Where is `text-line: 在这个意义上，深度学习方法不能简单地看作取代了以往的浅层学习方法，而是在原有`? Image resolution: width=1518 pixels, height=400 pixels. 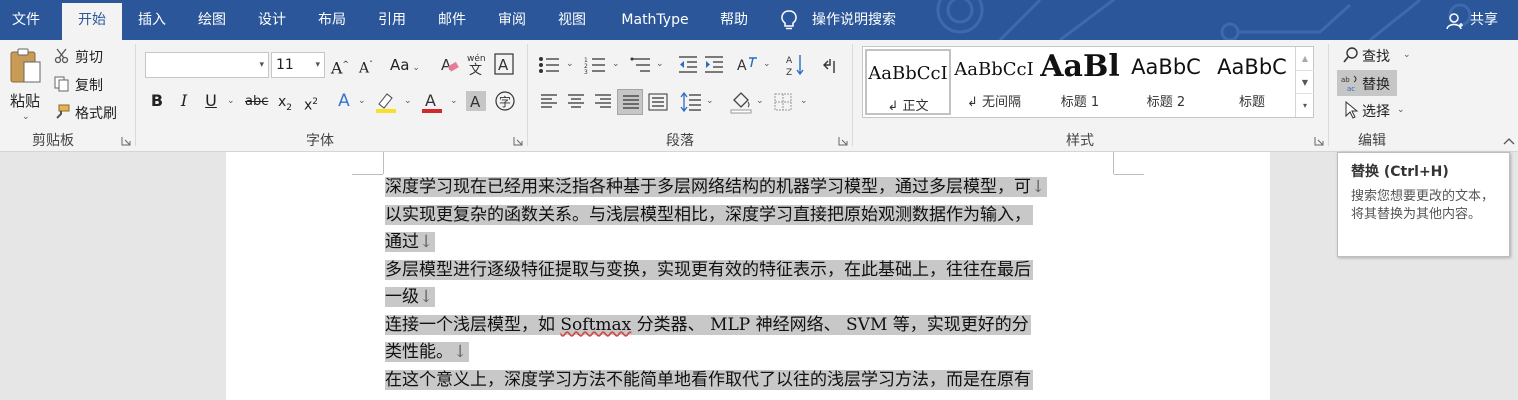 text-line: 在这个意义上，深度学习方法不能简单地看作取代了以往的浅层学习方法，而是在原有 is located at coordinates (709, 380).